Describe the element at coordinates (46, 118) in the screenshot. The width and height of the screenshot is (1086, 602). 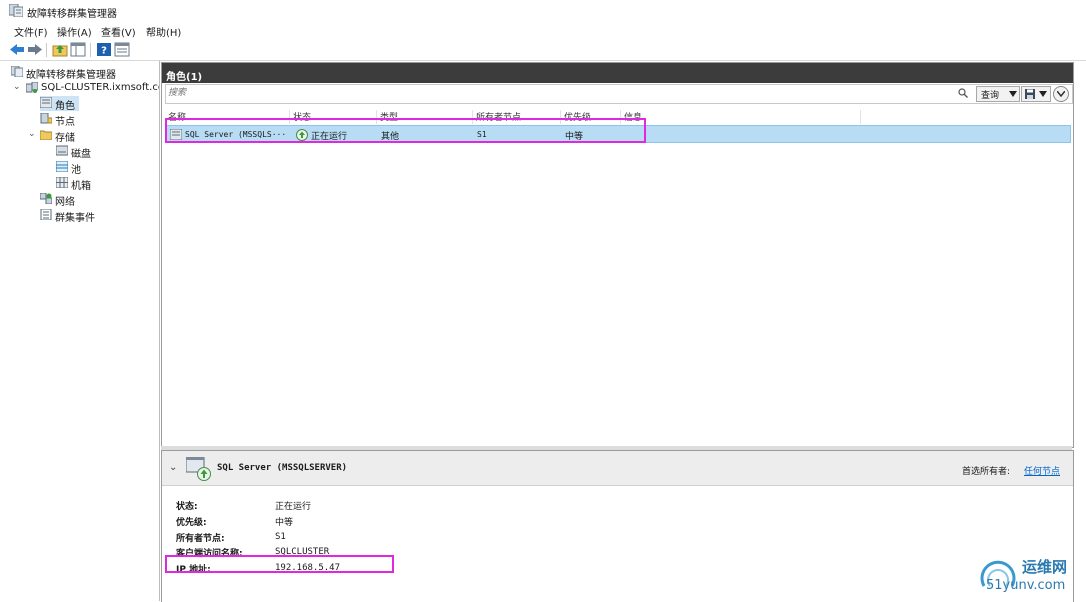
I see `nodes-icon` at that location.